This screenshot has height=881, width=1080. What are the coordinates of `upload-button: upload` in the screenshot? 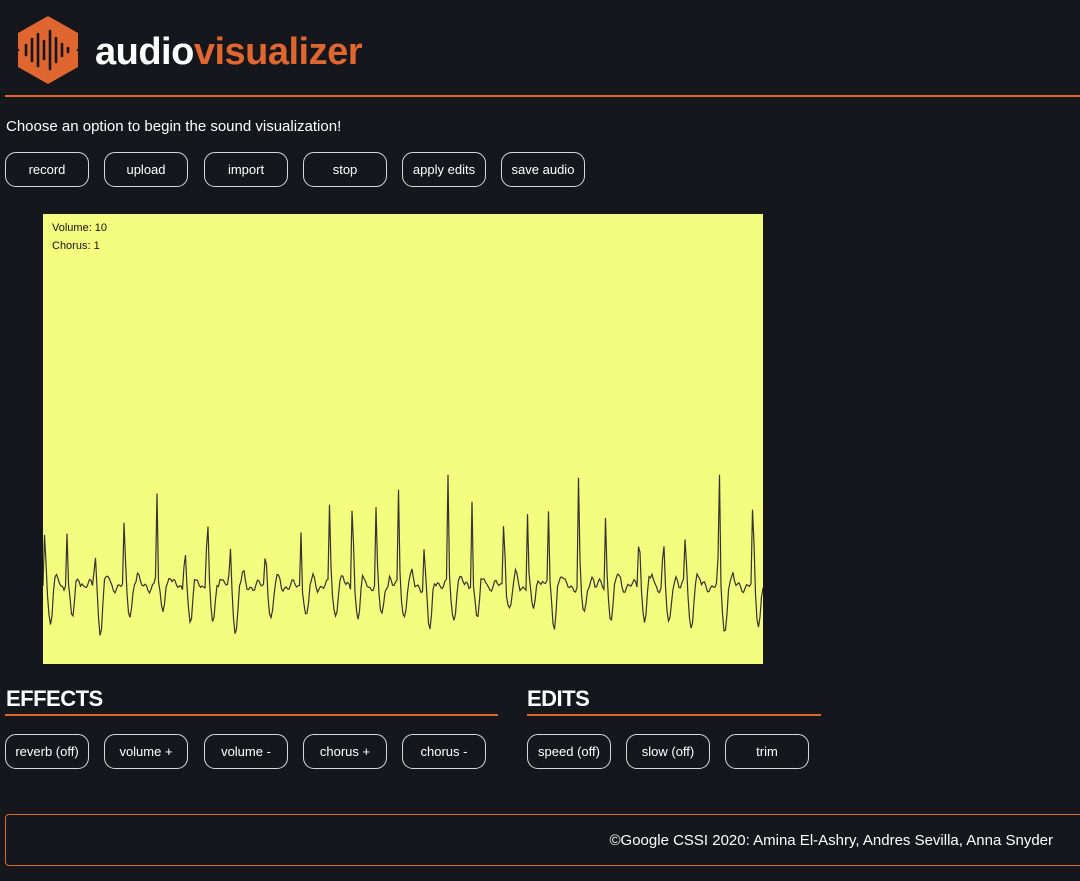 It's located at (146, 169).